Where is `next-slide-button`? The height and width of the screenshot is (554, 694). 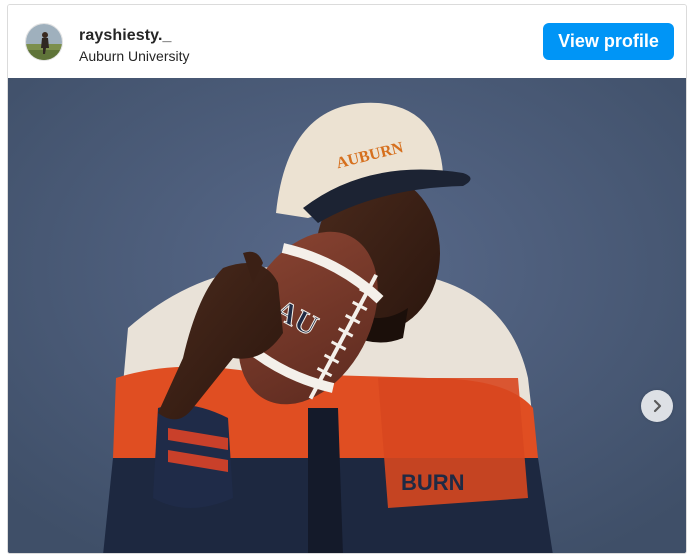
next-slide-button is located at coordinates (657, 406).